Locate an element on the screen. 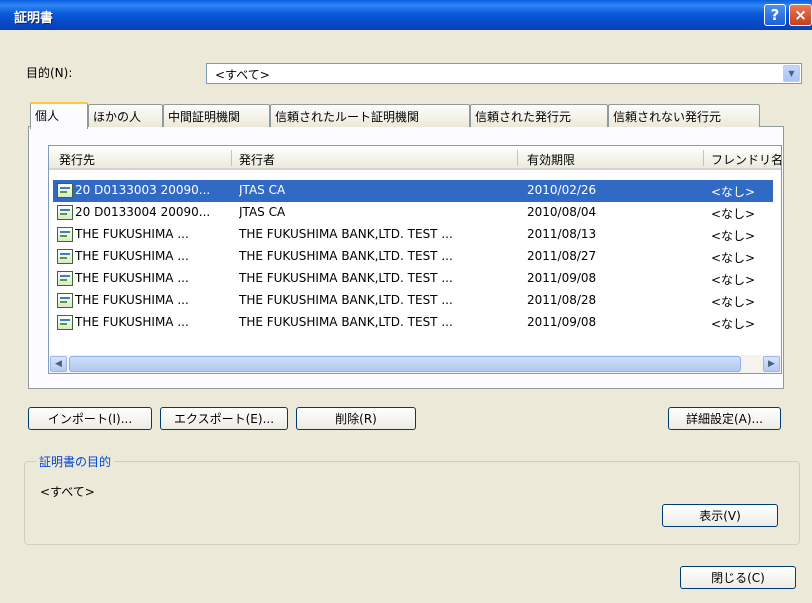 This screenshot has height=603, width=812. help-button: ? is located at coordinates (775, 15).